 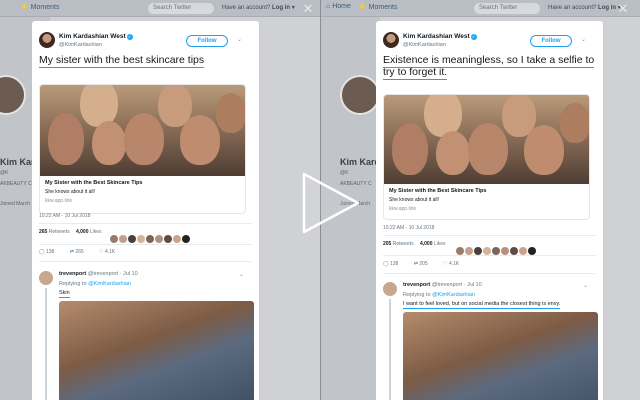 I want to click on background-handle: @K, so click(x=4, y=173).